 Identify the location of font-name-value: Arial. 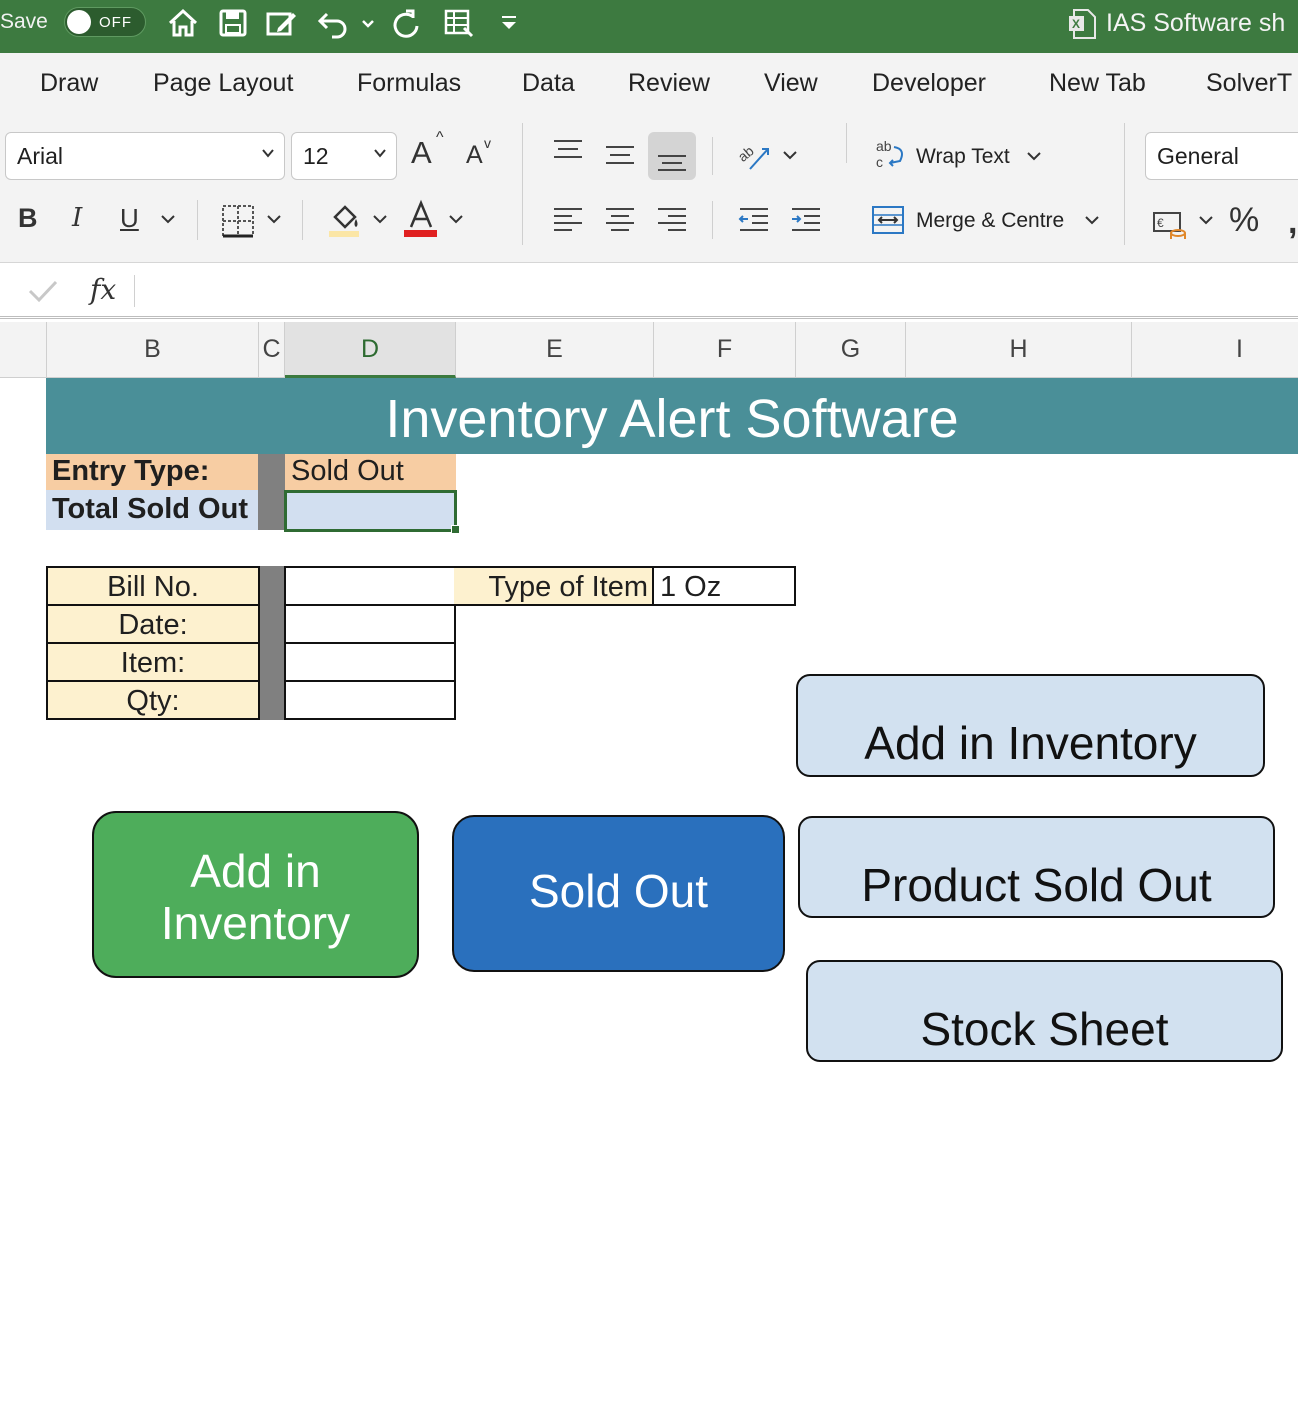
(40, 156).